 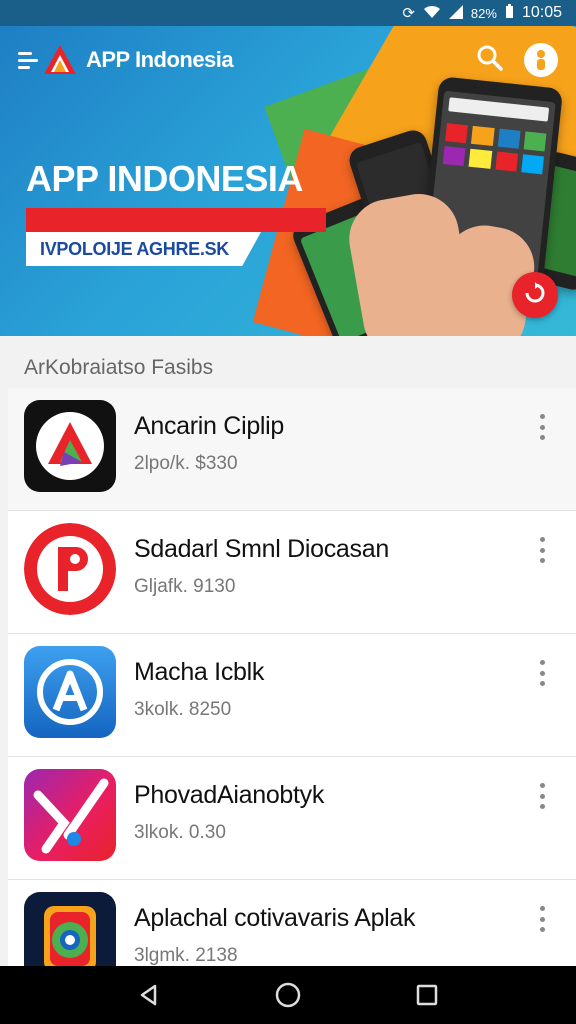 I want to click on app-name: Sdadarl Smnl Diocasan, so click(x=261, y=549).